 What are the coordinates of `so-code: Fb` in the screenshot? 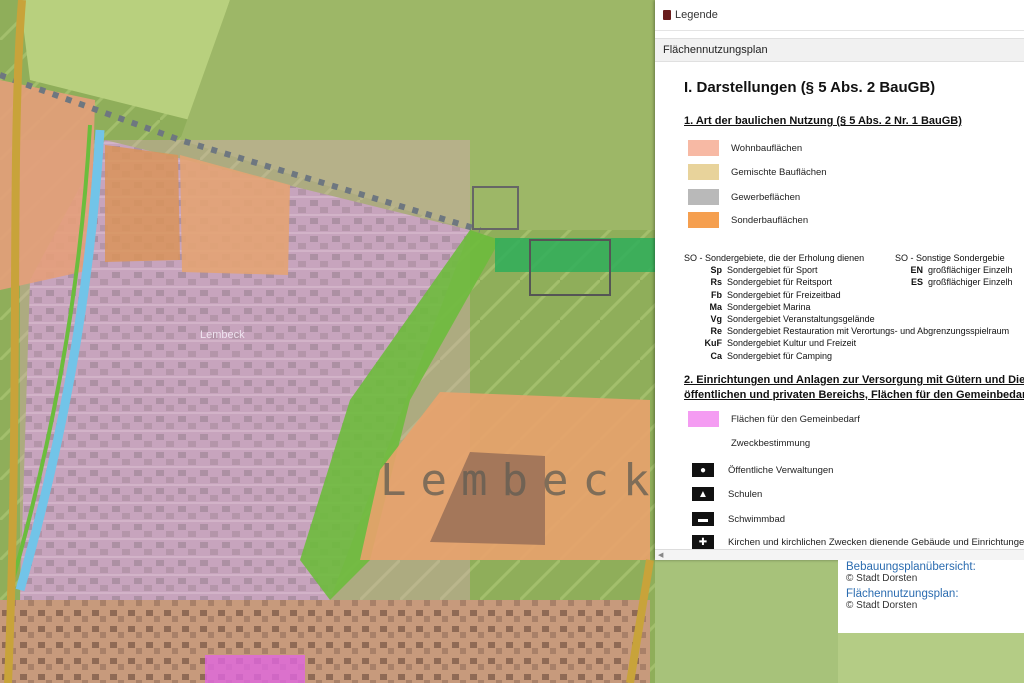 It's located at (716, 294).